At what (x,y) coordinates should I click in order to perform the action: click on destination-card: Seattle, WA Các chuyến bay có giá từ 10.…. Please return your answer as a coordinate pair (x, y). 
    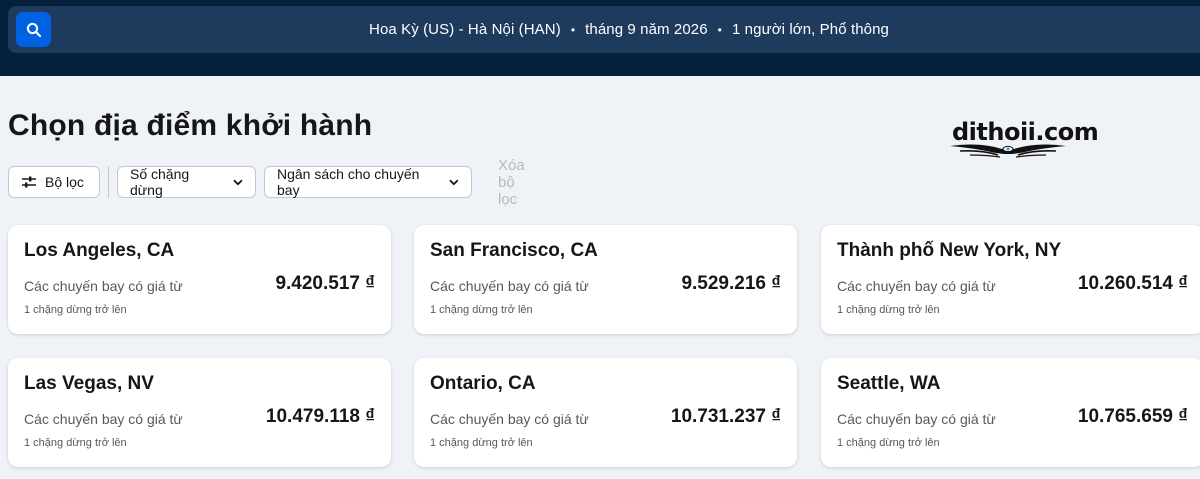
    Looking at the image, I should click on (1010, 412).